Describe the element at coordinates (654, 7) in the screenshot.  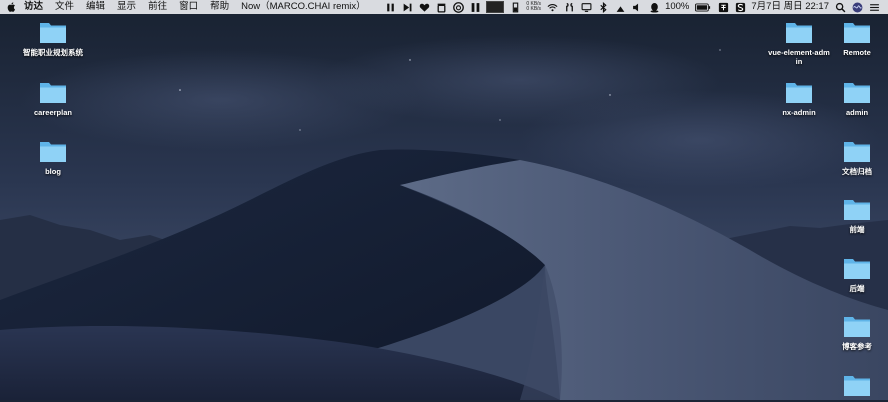
I see `qq-icon` at that location.